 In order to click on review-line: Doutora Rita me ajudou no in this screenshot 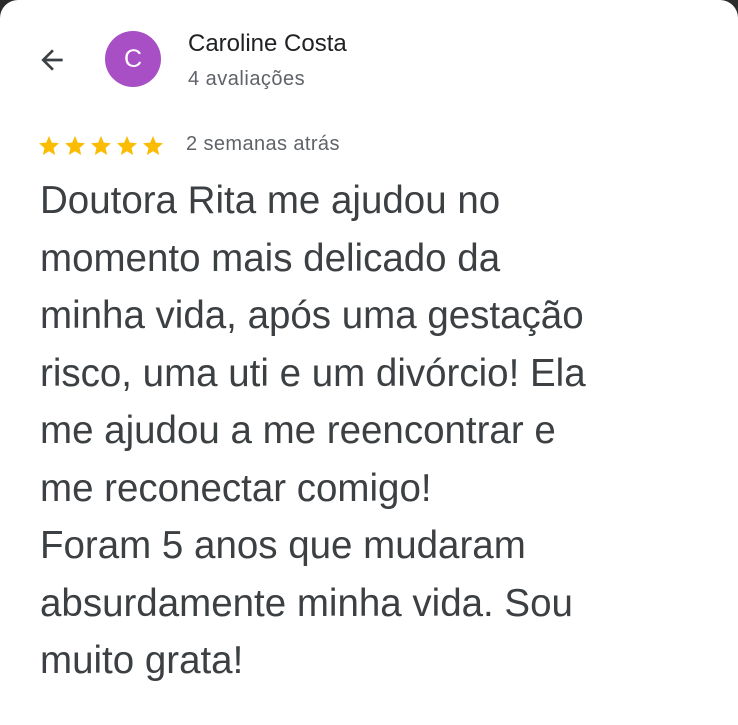, I will do `click(270, 200)`.